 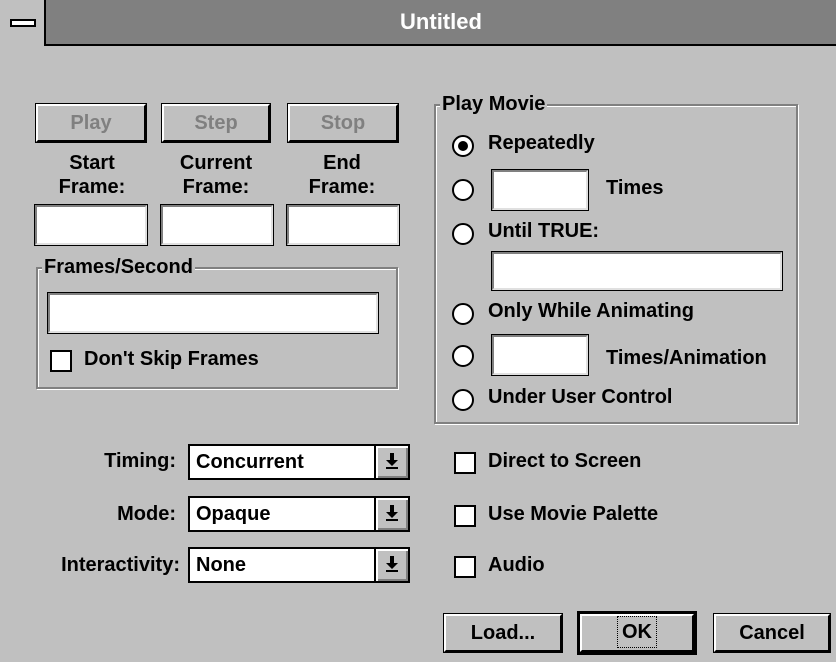 What do you see at coordinates (342, 175) in the screenshot?
I see `end-frame-label: End Frame:` at bounding box center [342, 175].